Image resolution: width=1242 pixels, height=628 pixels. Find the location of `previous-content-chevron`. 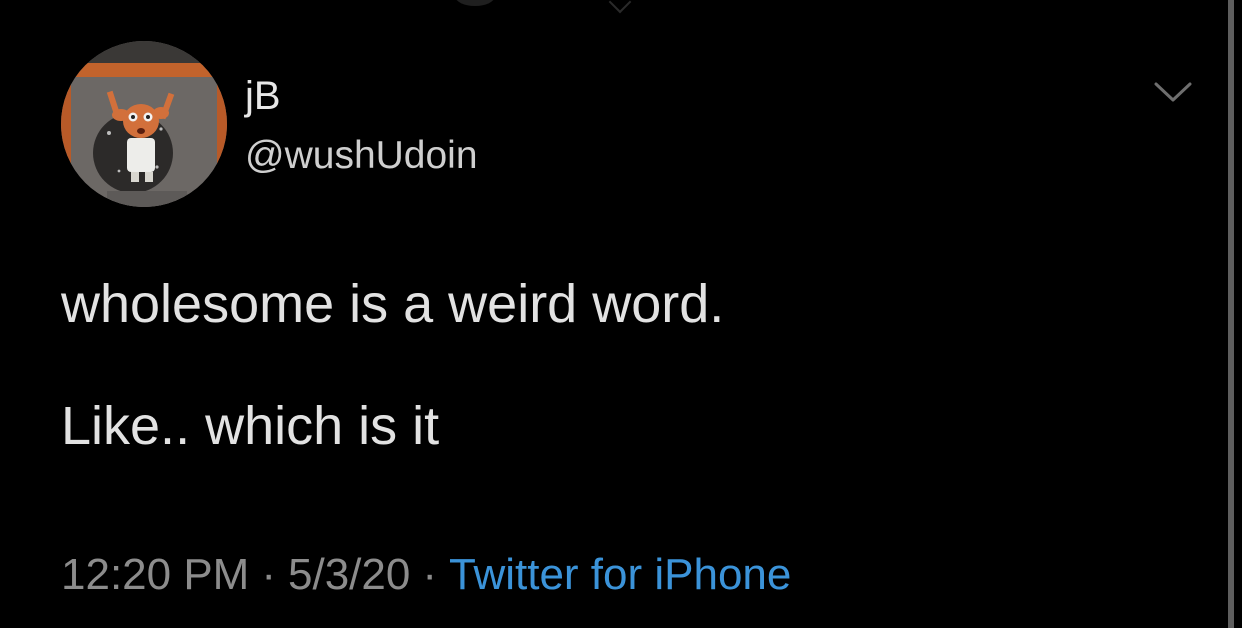

previous-content-chevron is located at coordinates (620, 7).